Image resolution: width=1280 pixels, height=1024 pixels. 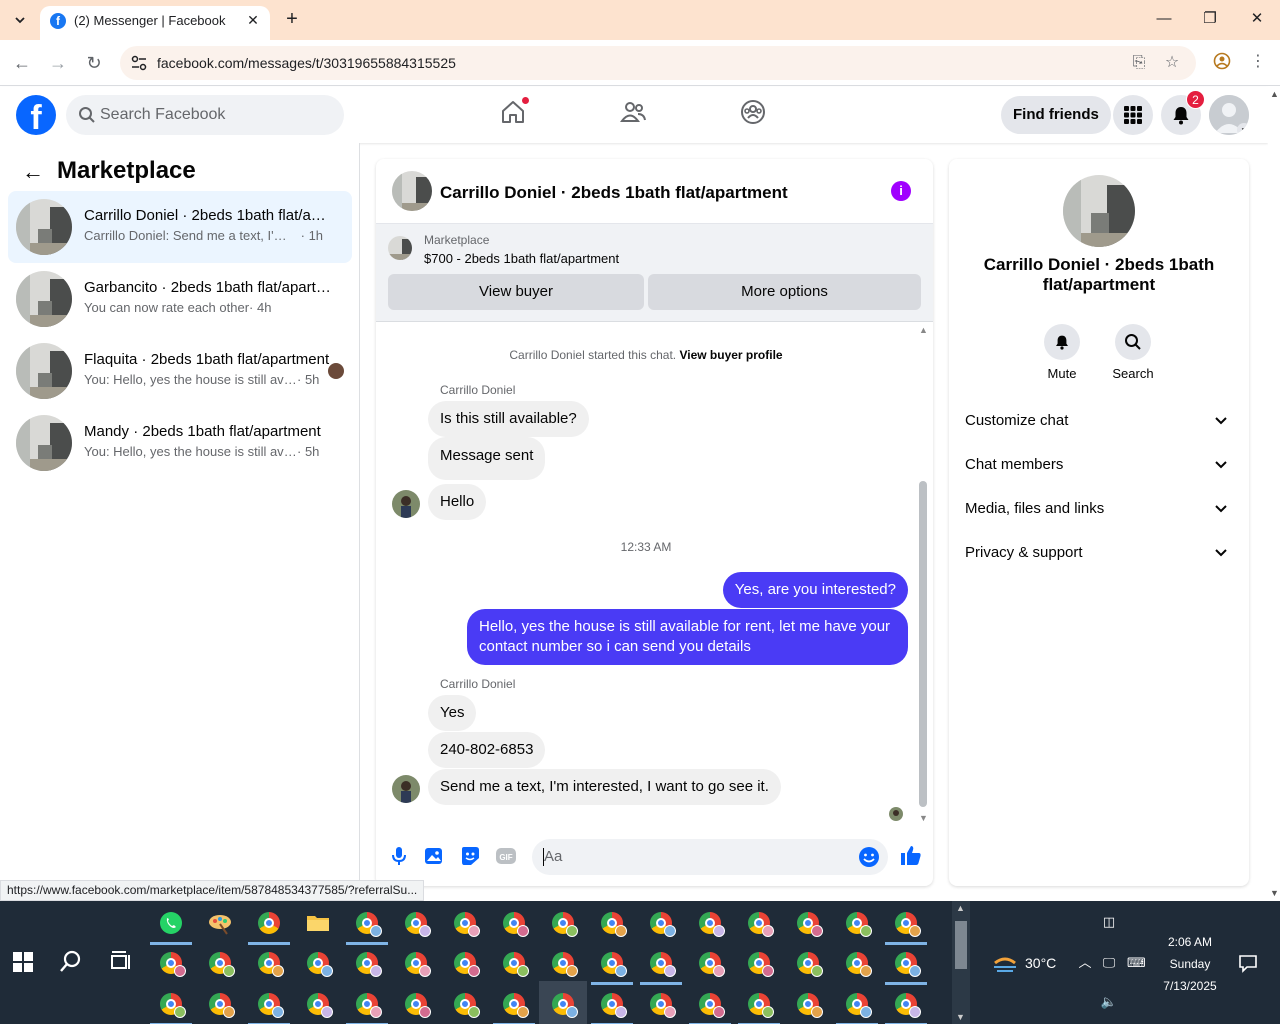 I want to click on more-options-button: More options, so click(x=784, y=292).